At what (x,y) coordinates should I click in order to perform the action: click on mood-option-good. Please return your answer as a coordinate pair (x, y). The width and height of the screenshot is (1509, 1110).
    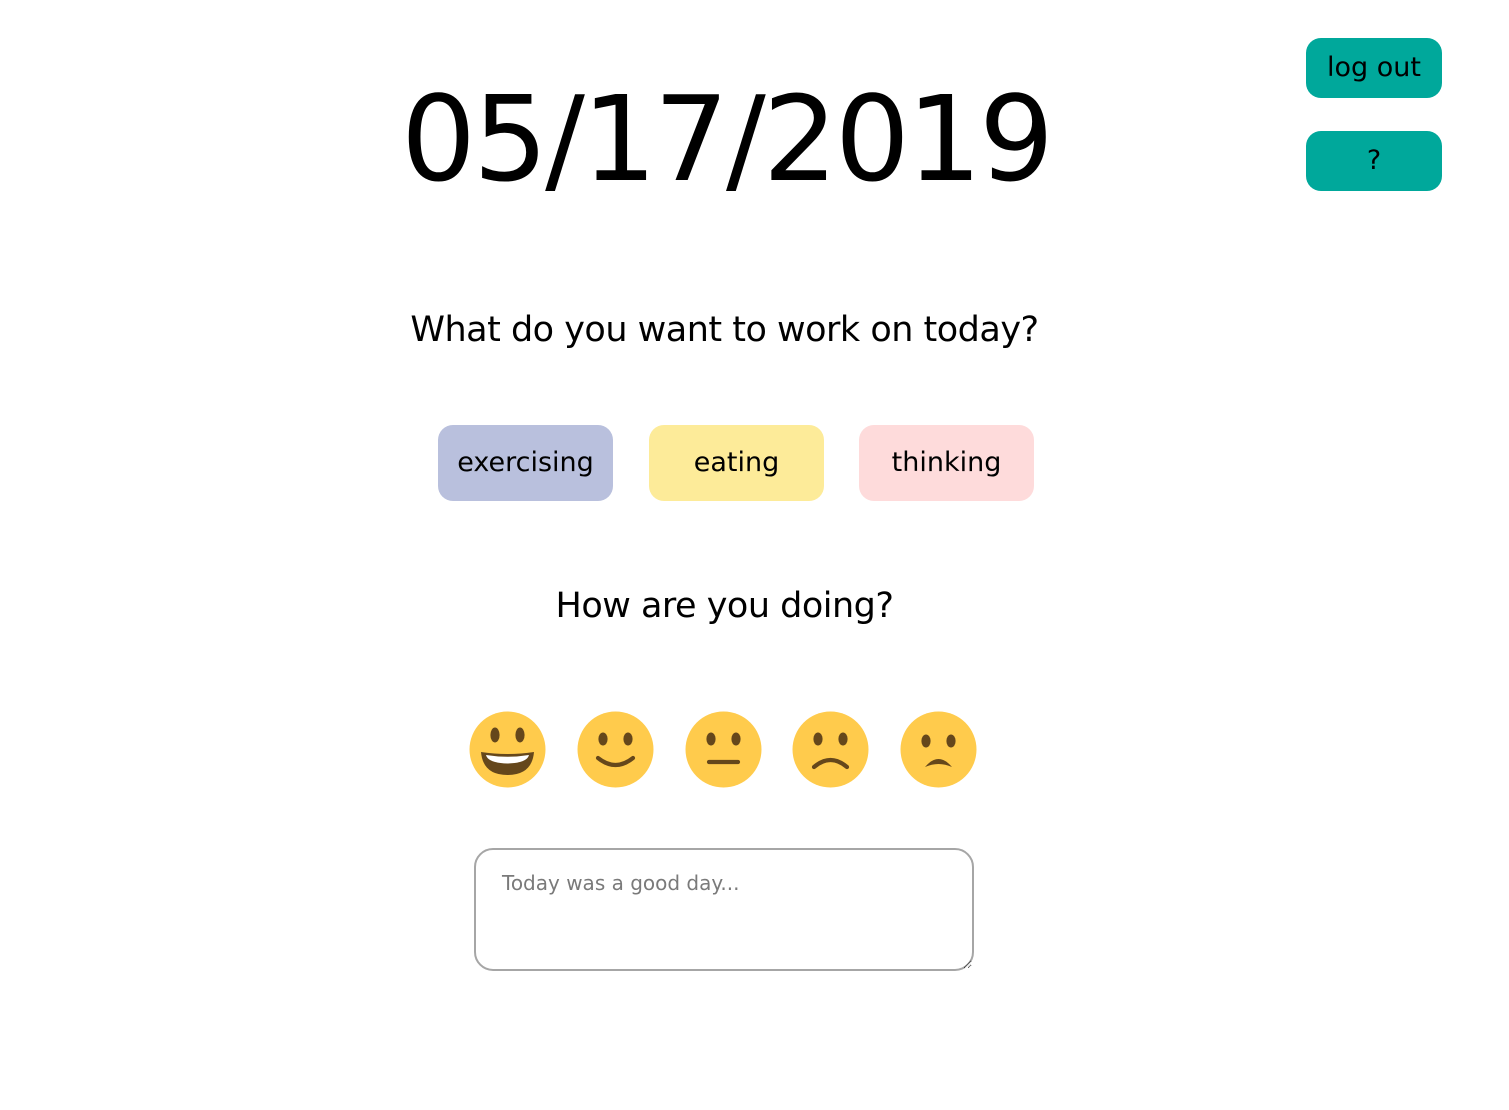
    Looking at the image, I should click on (615, 749).